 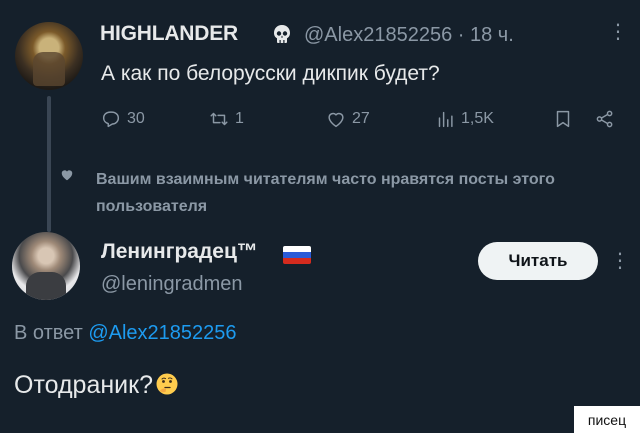 What do you see at coordinates (136, 118) in the screenshot?
I see `reply-count: 30` at bounding box center [136, 118].